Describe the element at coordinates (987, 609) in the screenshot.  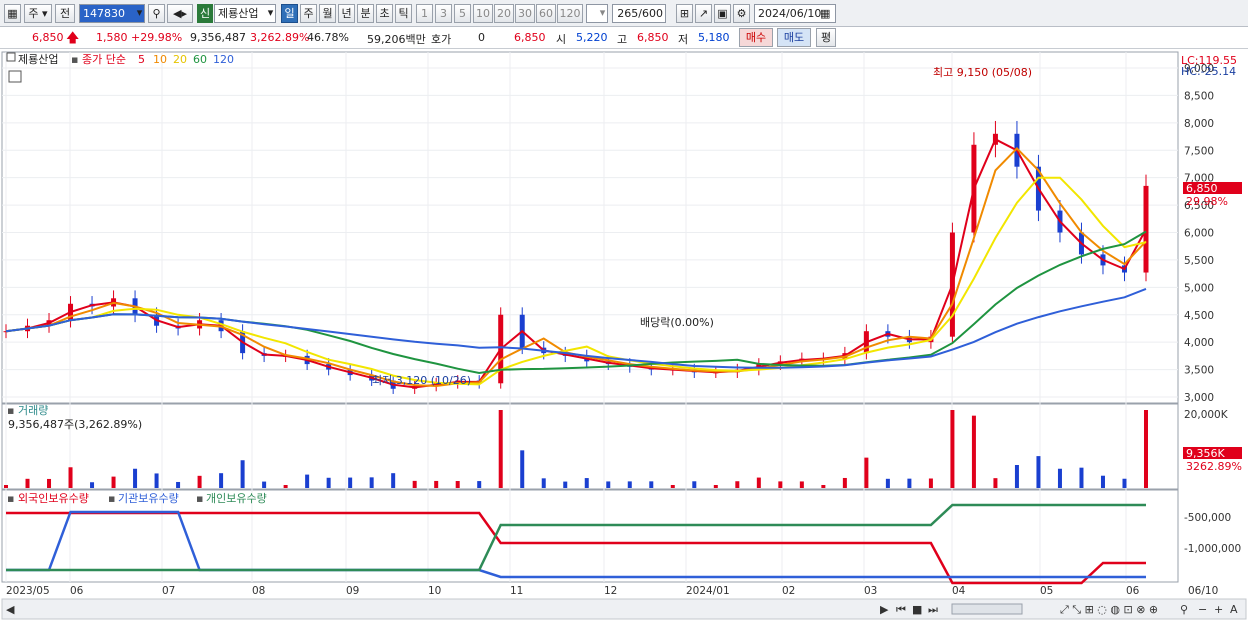
I see `zoom-slider` at that location.